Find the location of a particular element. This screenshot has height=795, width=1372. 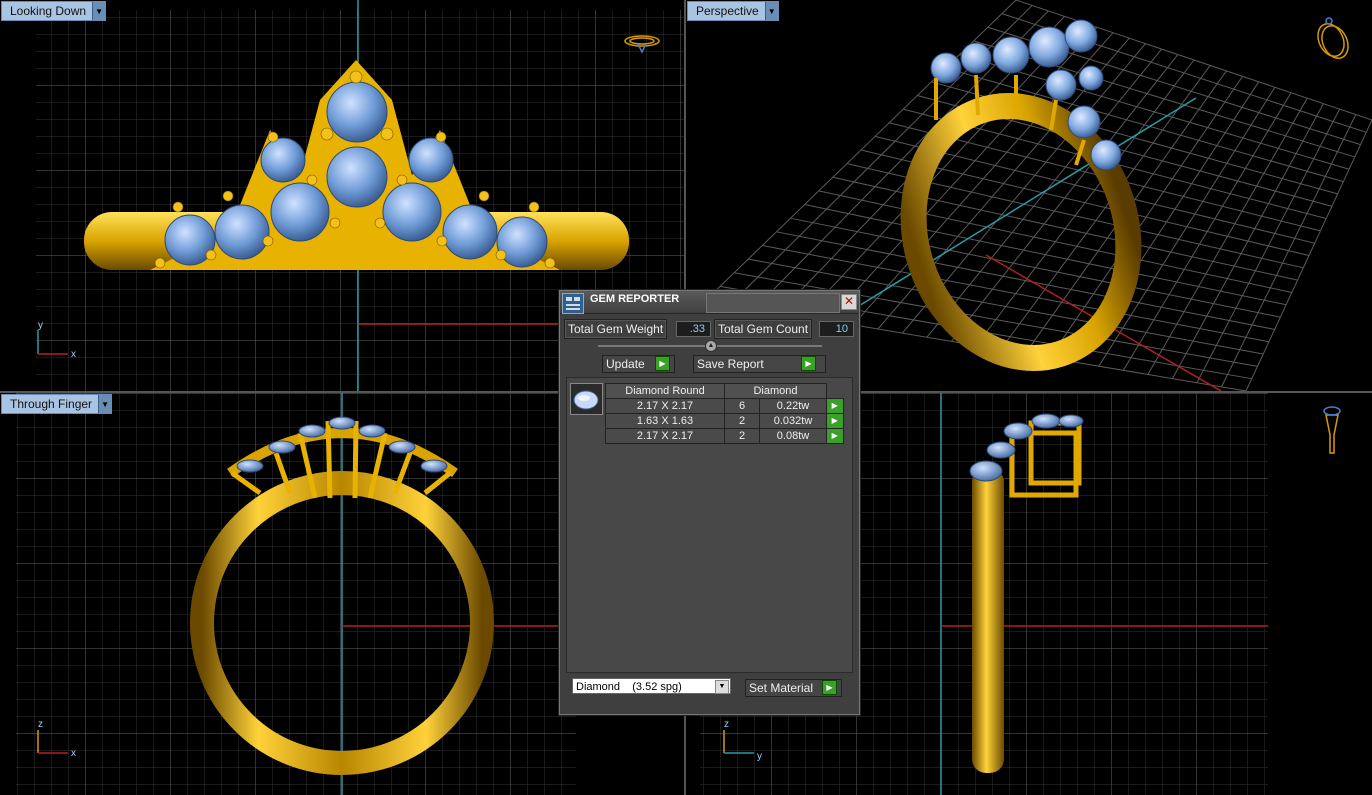

gem-reporter-titlebar: GEM REPORTER ✕ is located at coordinates (709, 302).